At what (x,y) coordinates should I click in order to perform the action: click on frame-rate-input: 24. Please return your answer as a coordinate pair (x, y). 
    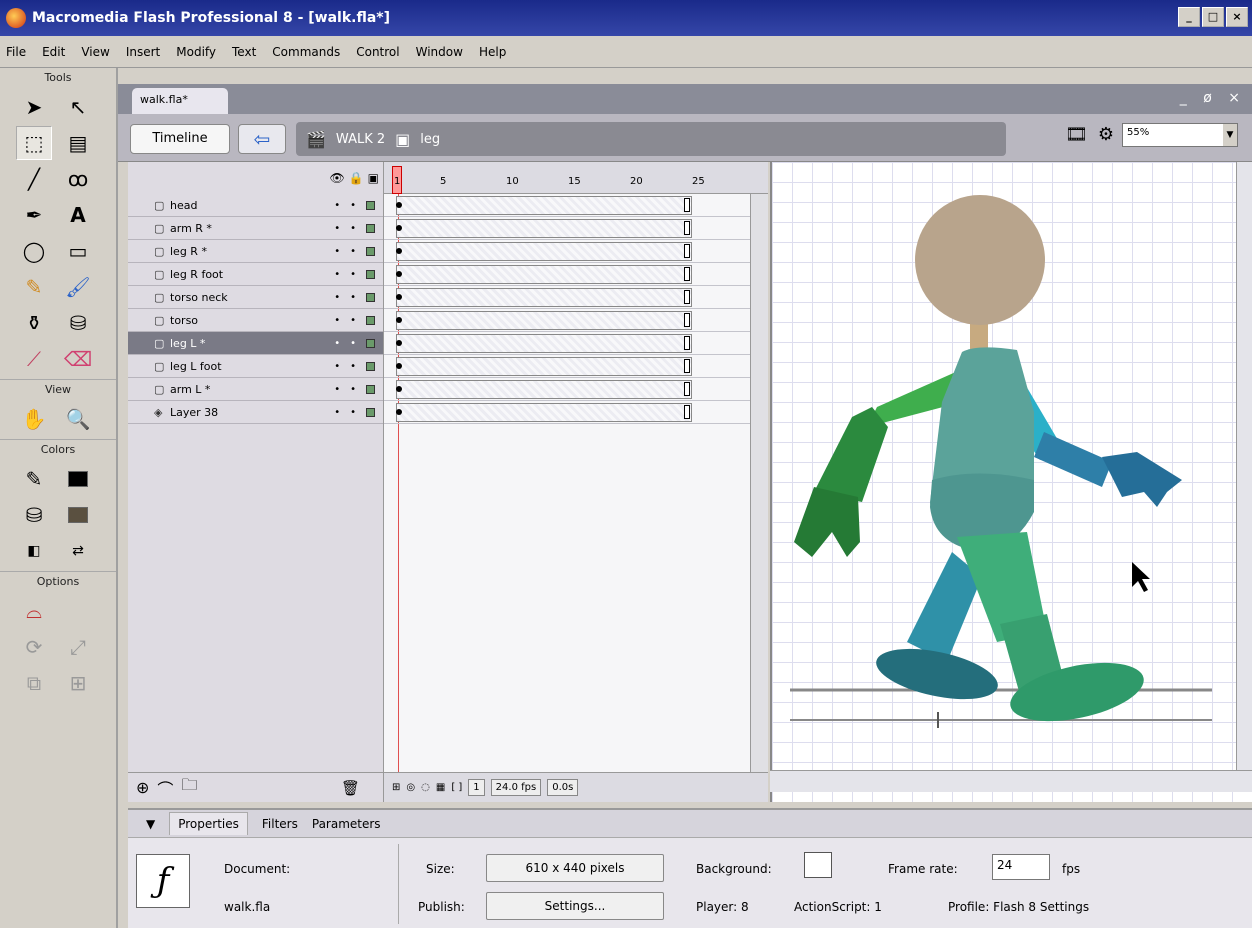
    Looking at the image, I should click on (1021, 867).